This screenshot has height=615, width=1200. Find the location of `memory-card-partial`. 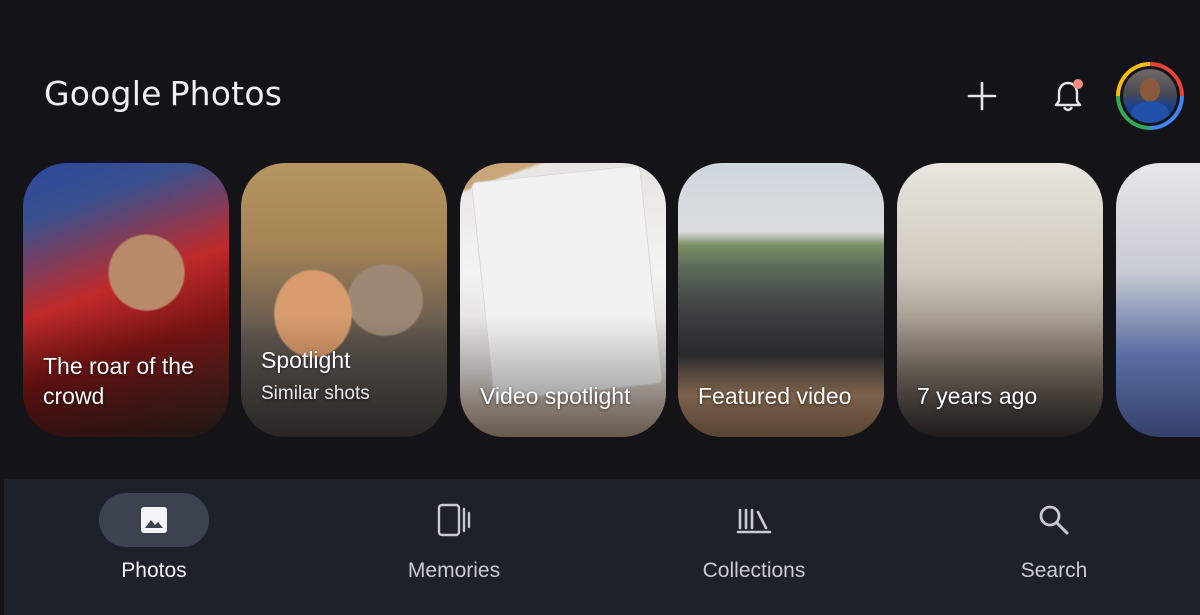

memory-card-partial is located at coordinates (1158, 300).